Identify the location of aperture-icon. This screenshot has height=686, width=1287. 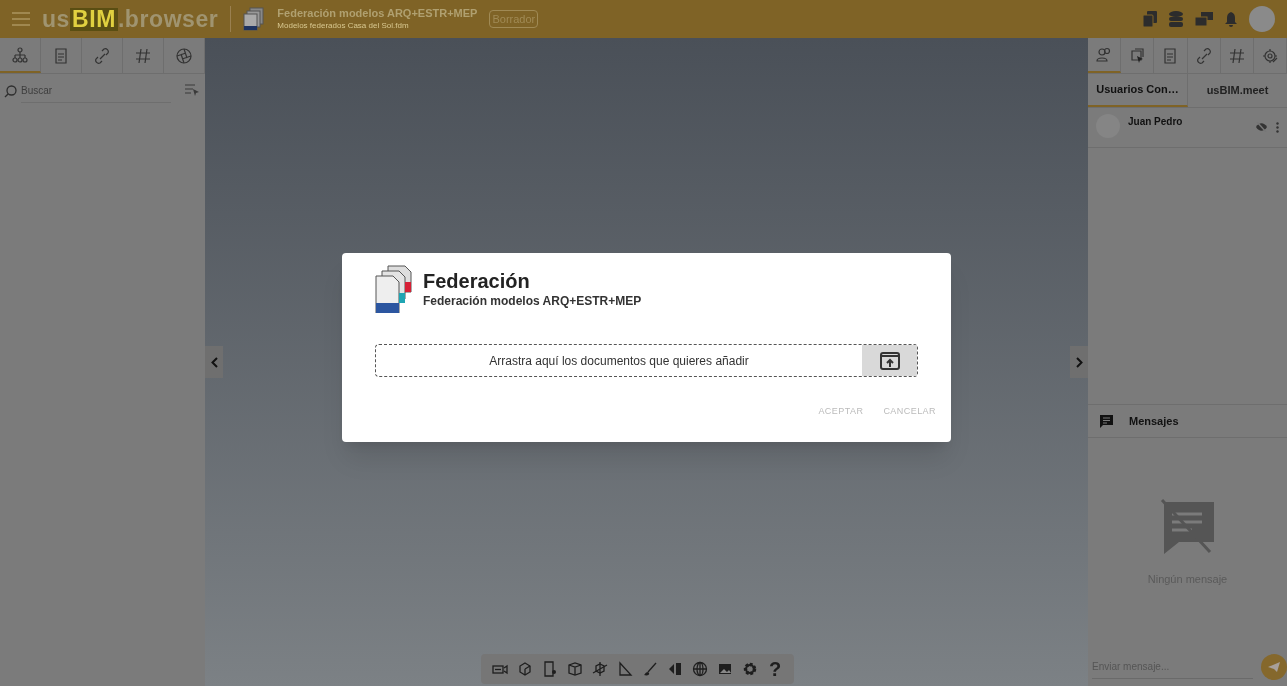
(184, 55).